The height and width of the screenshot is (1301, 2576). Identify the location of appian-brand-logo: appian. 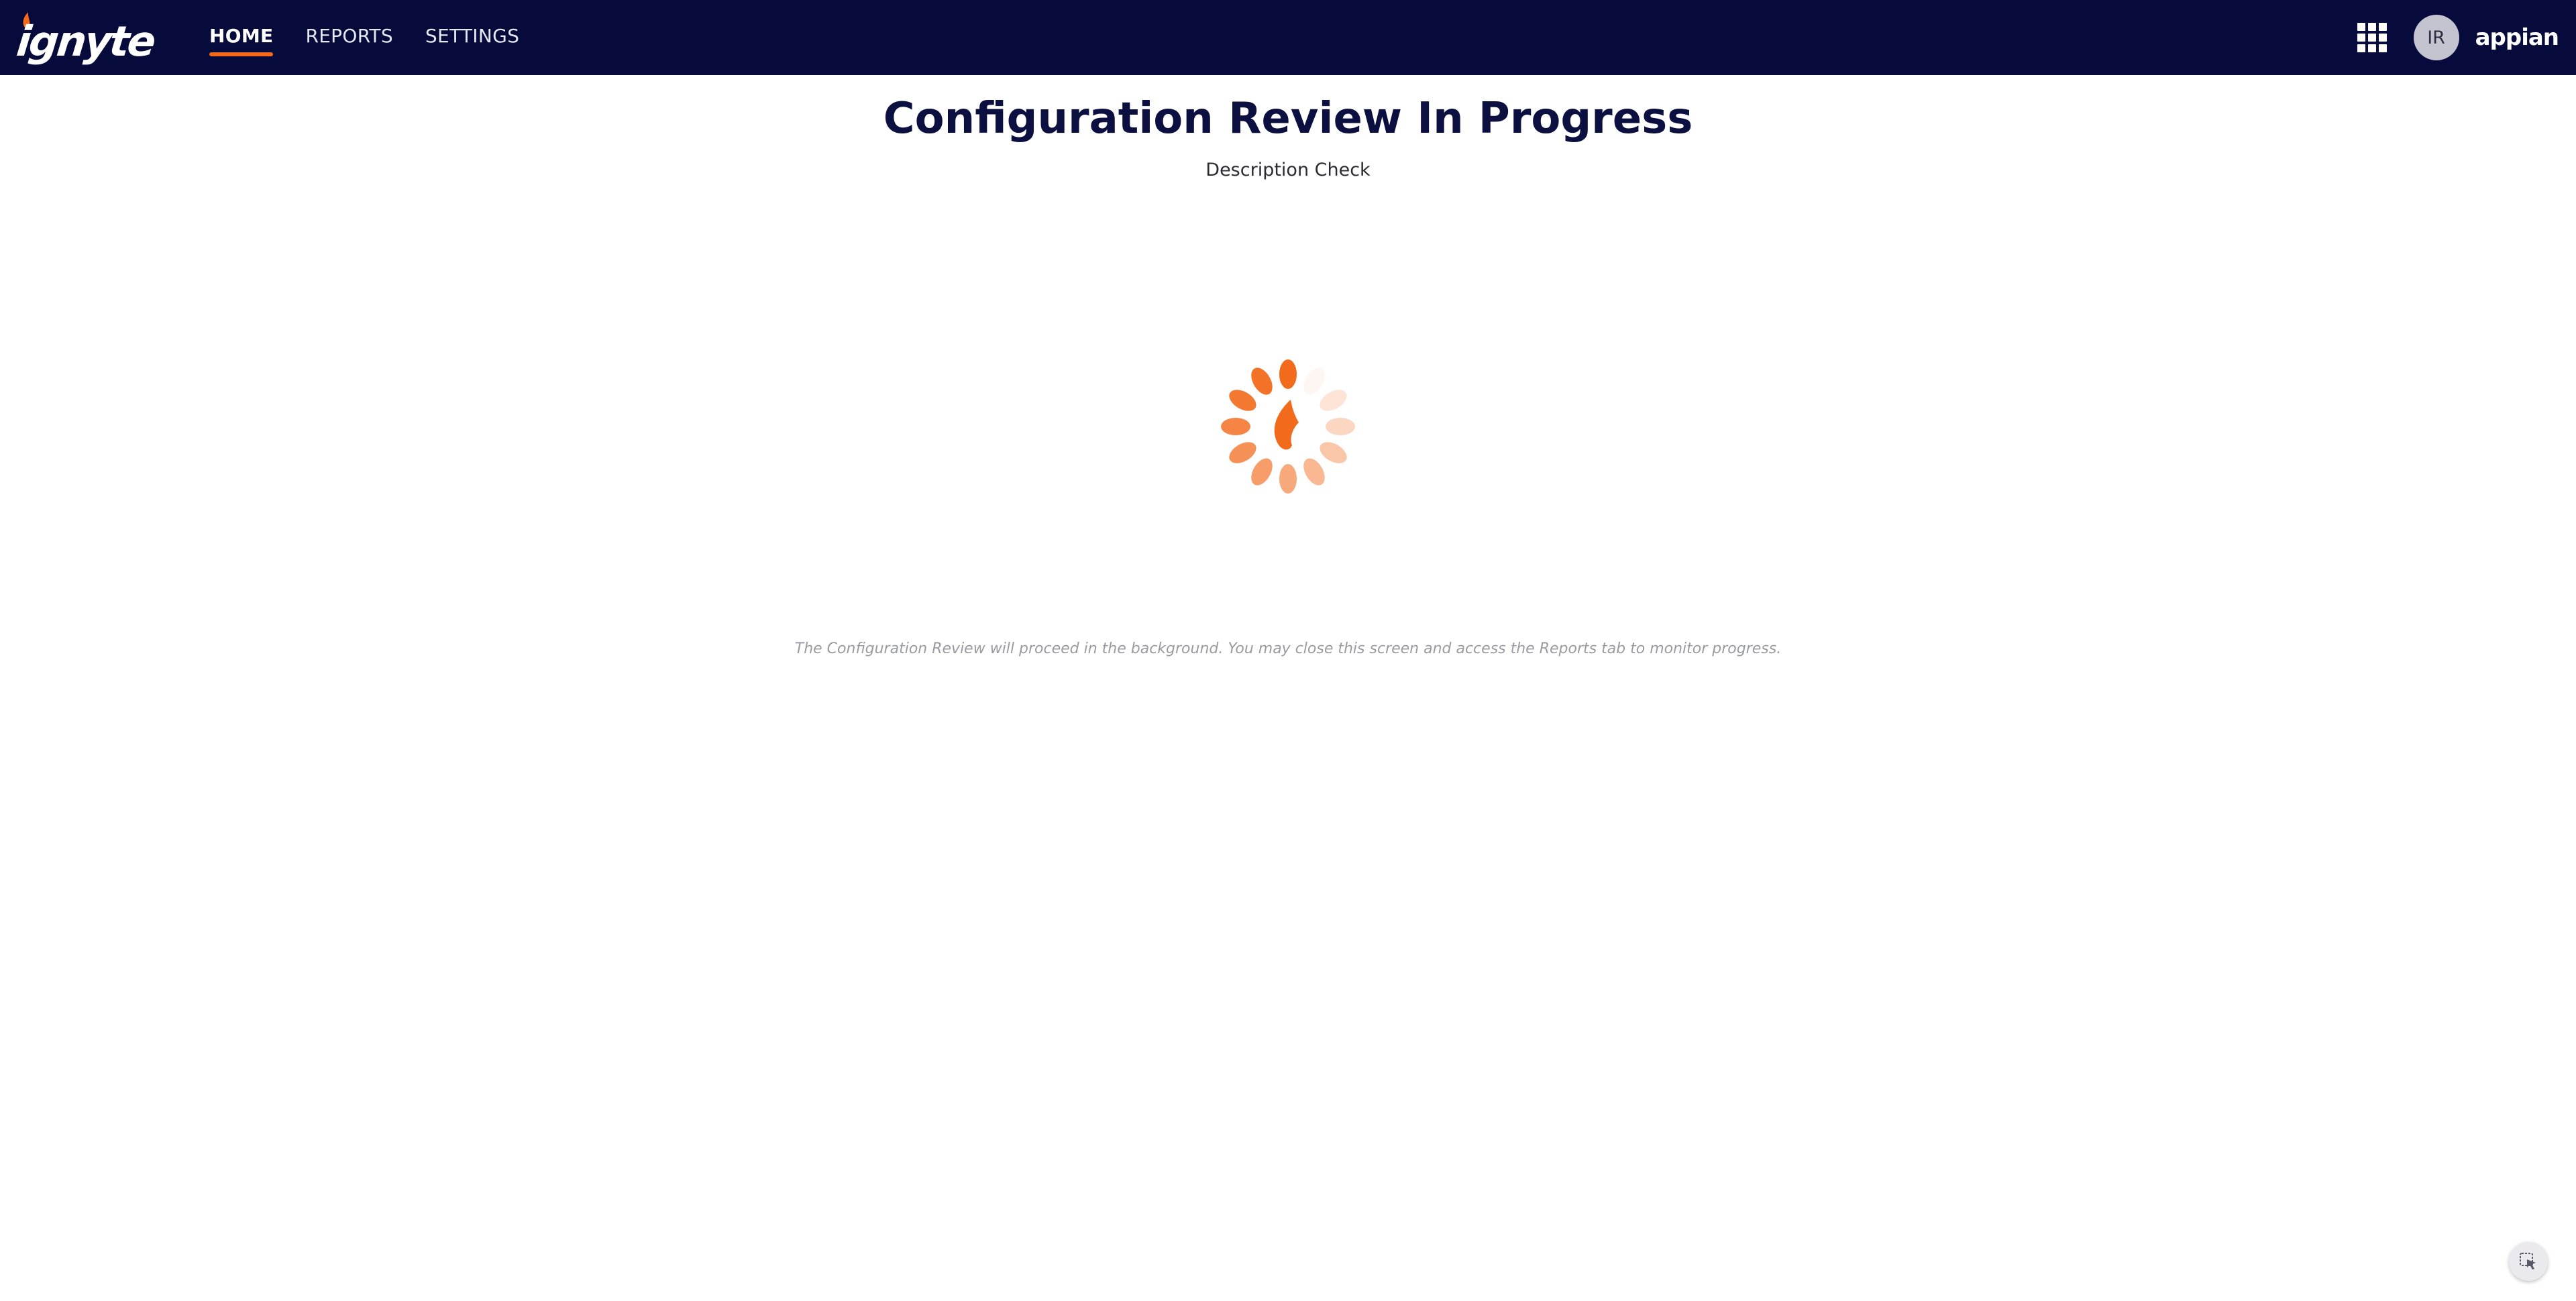
(2517, 37).